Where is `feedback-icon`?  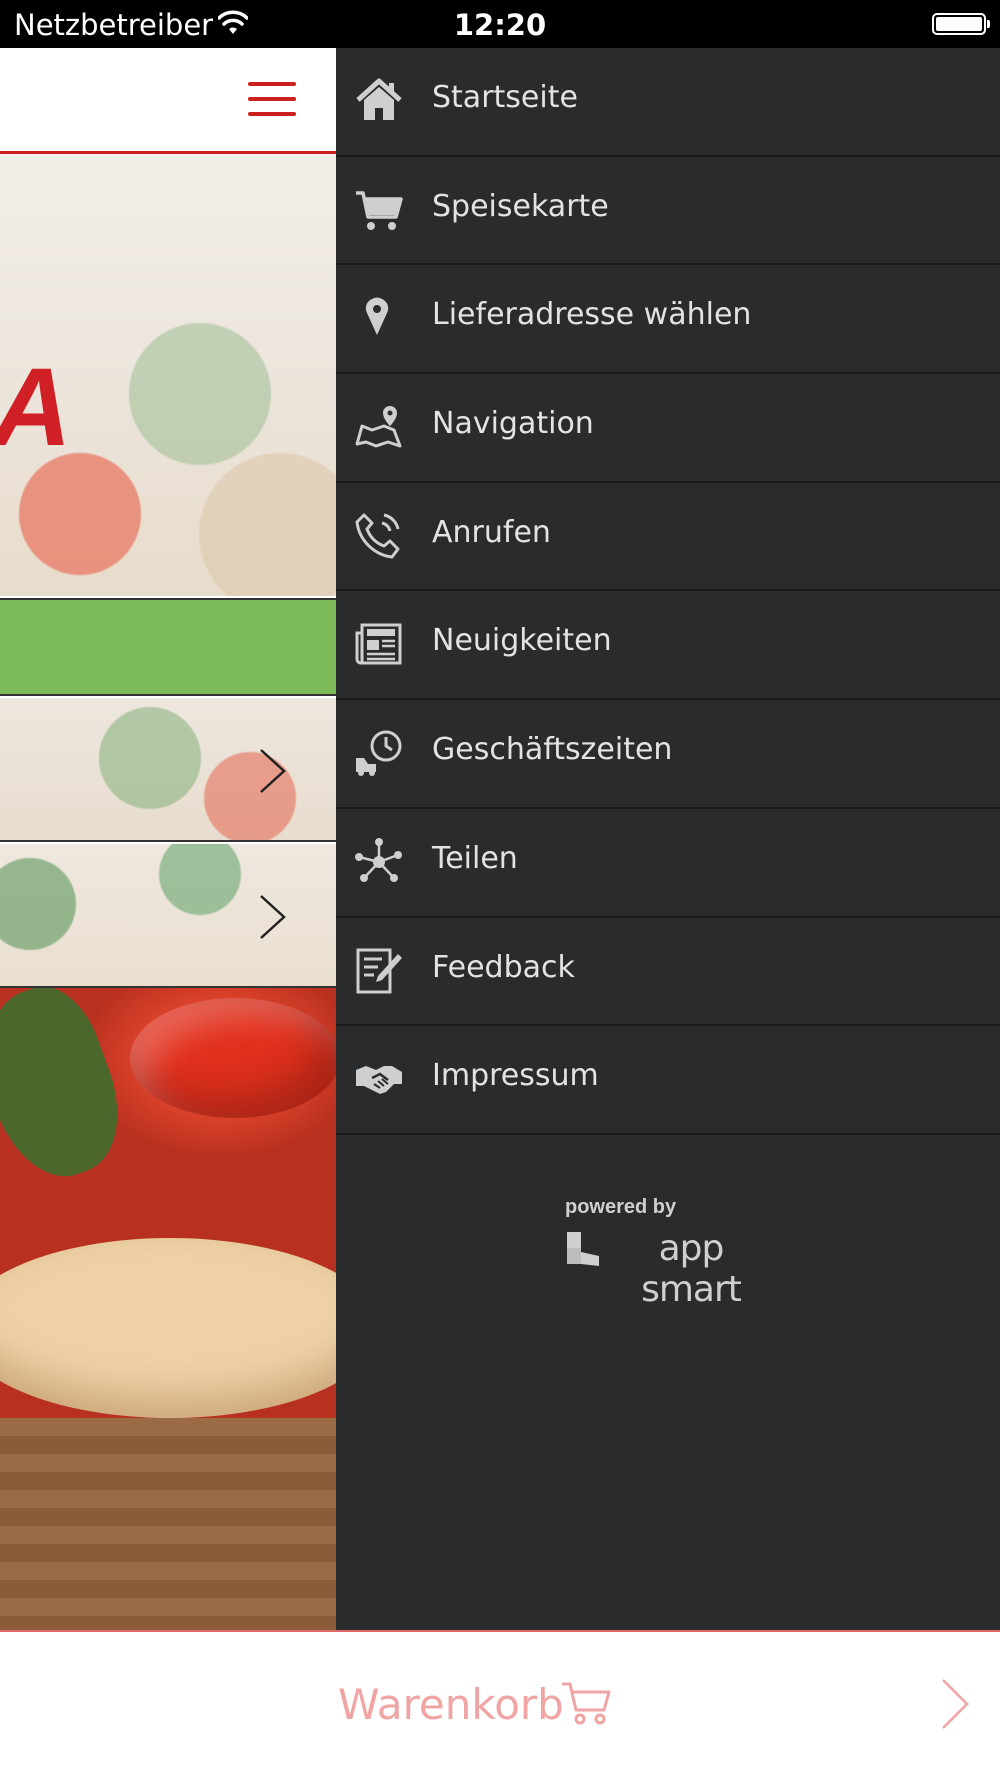 feedback-icon is located at coordinates (379, 970).